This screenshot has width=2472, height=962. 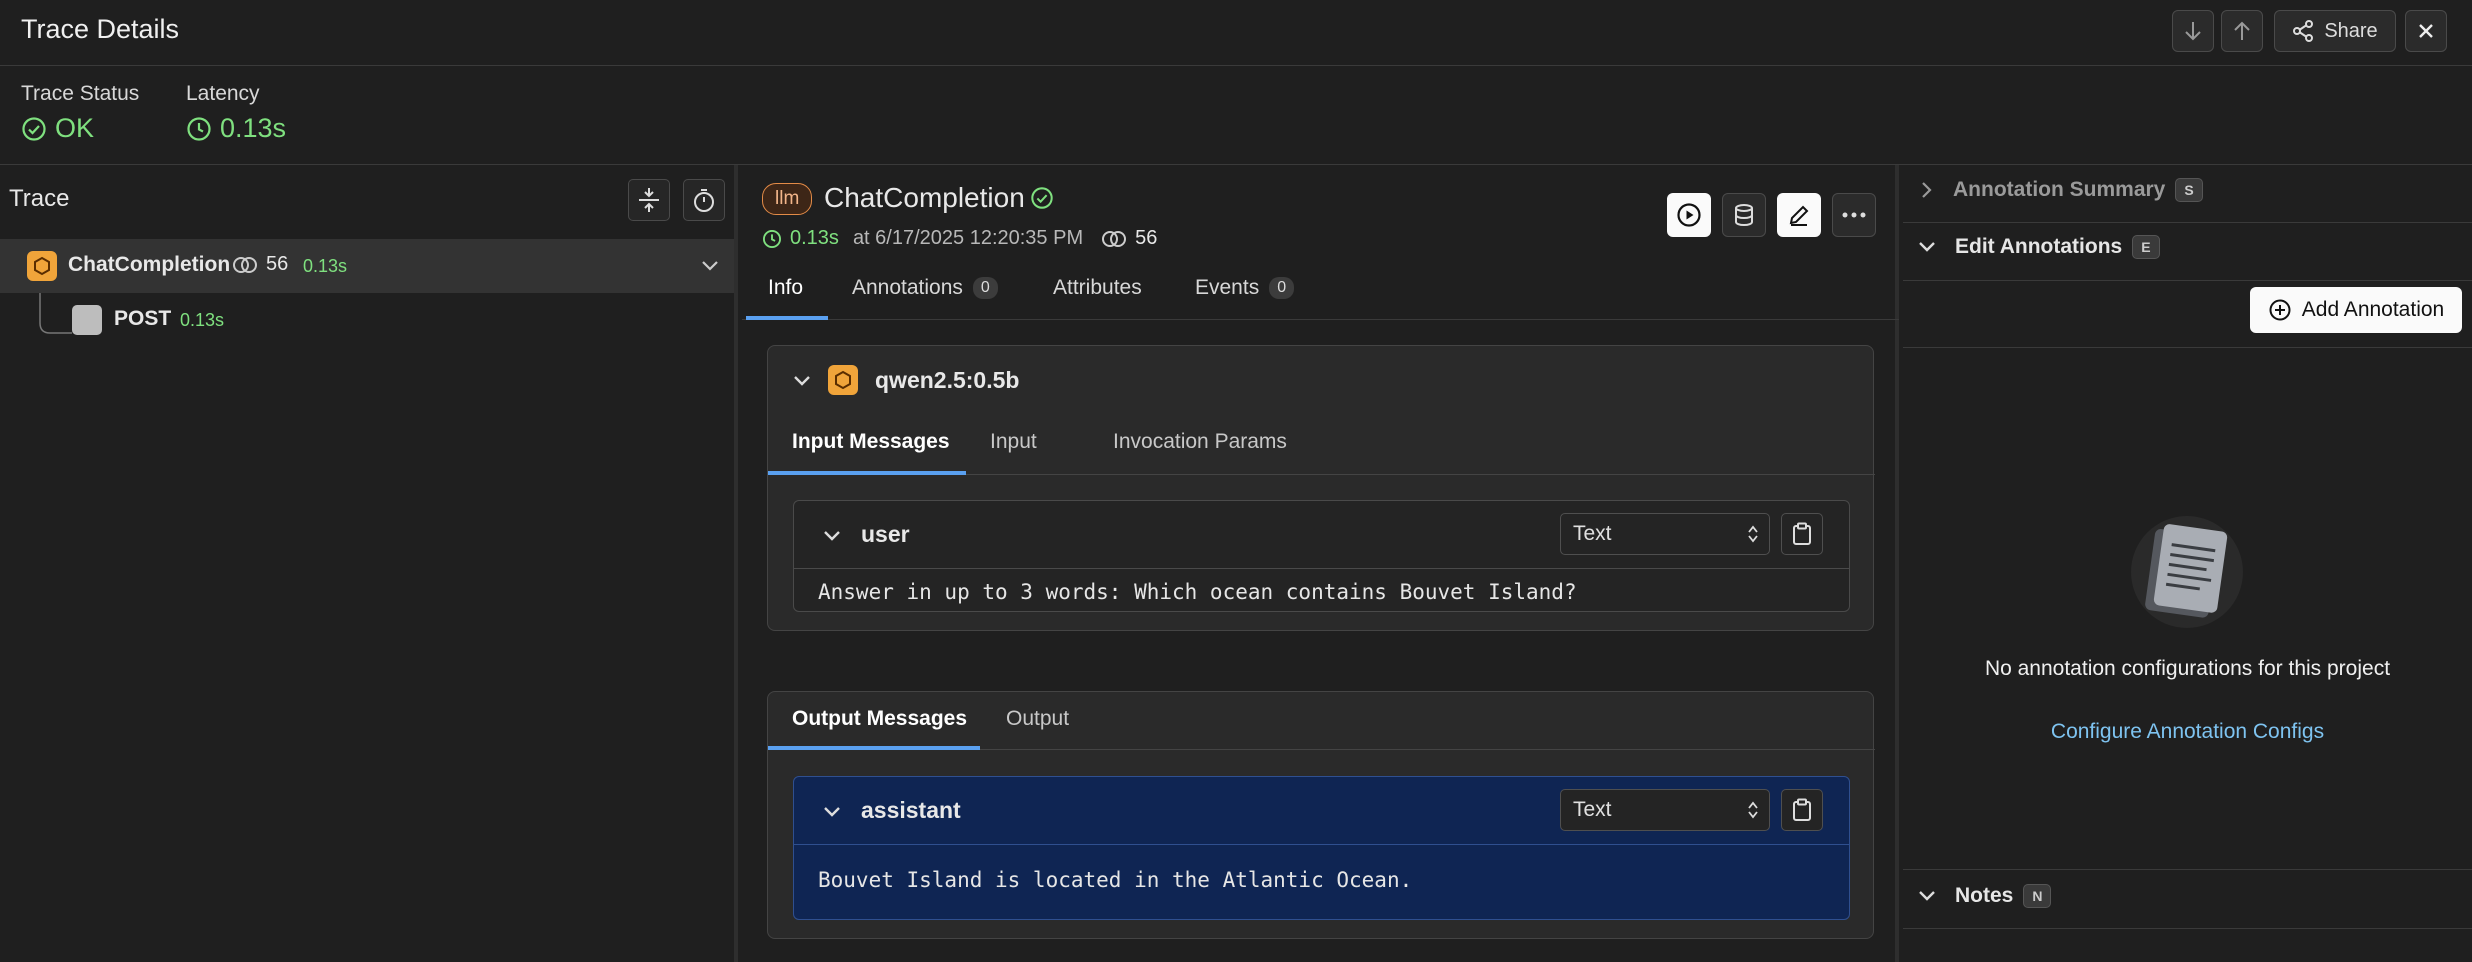 I want to click on configure-annotation-configs-link: Configure Annotation Configs, so click(x=2187, y=732).